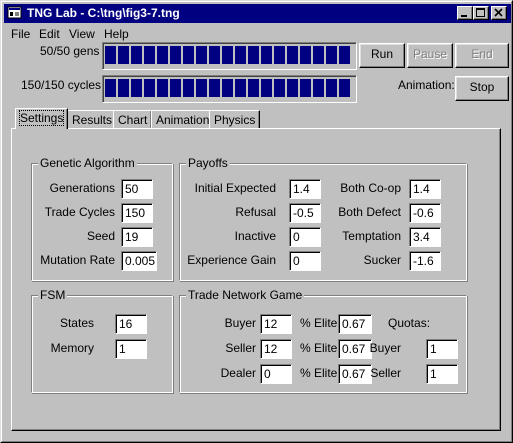  I want to click on buyer-field: 12, so click(276, 324).